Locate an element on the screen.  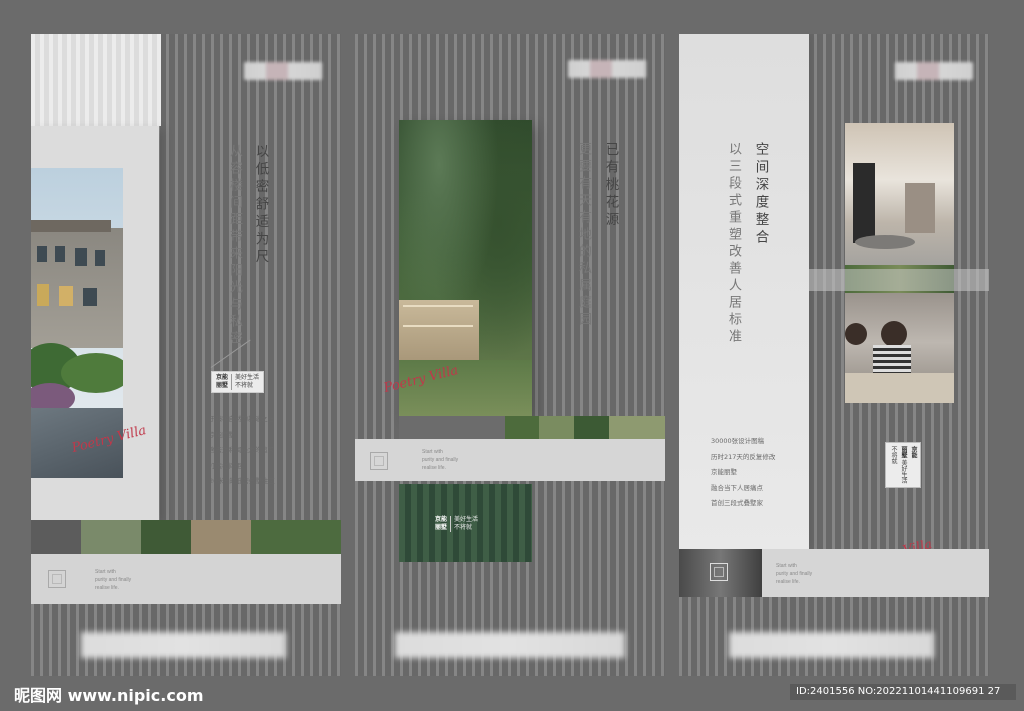
body-line: 30000张设计图稿 is located at coordinates (738, 441).